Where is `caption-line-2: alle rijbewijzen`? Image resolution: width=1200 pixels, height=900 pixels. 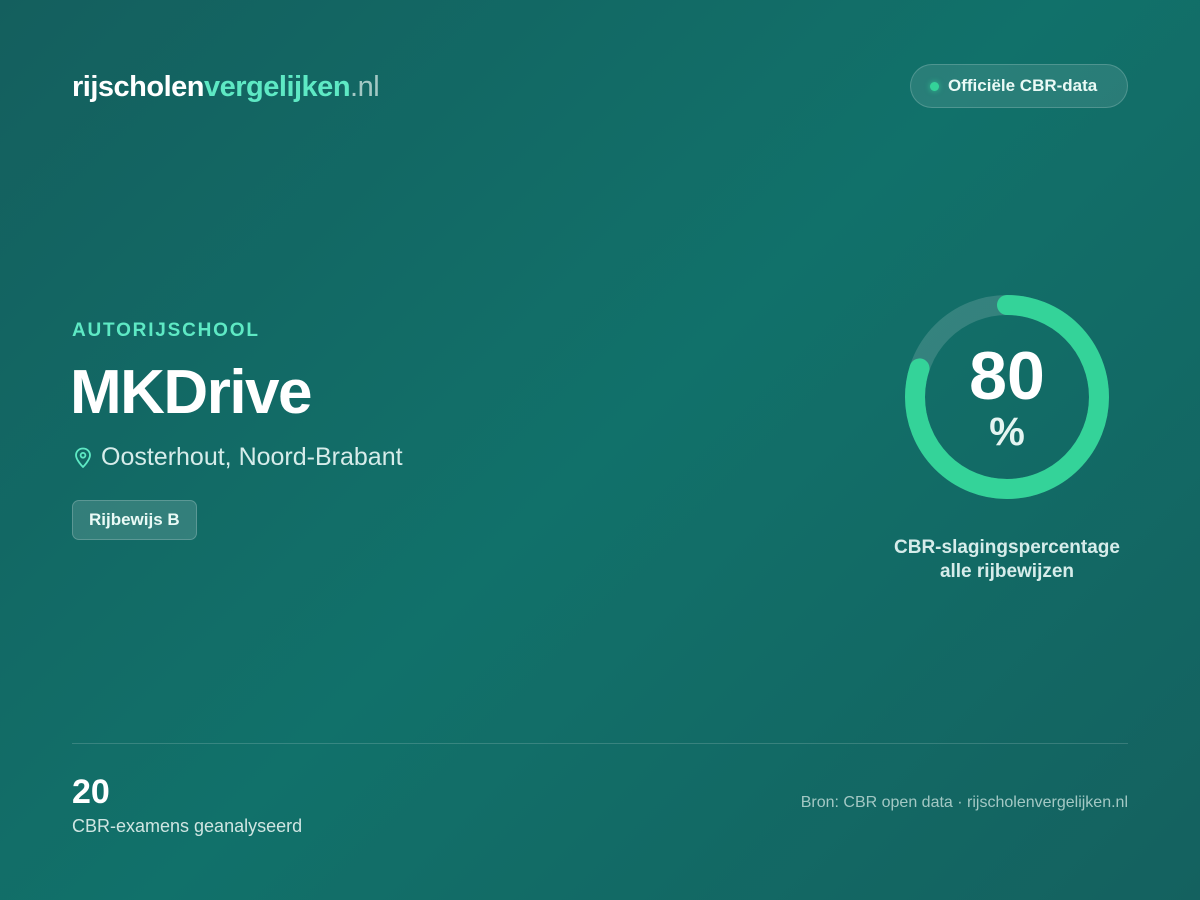
caption-line-2: alle rijbewijzen is located at coordinates (1007, 571).